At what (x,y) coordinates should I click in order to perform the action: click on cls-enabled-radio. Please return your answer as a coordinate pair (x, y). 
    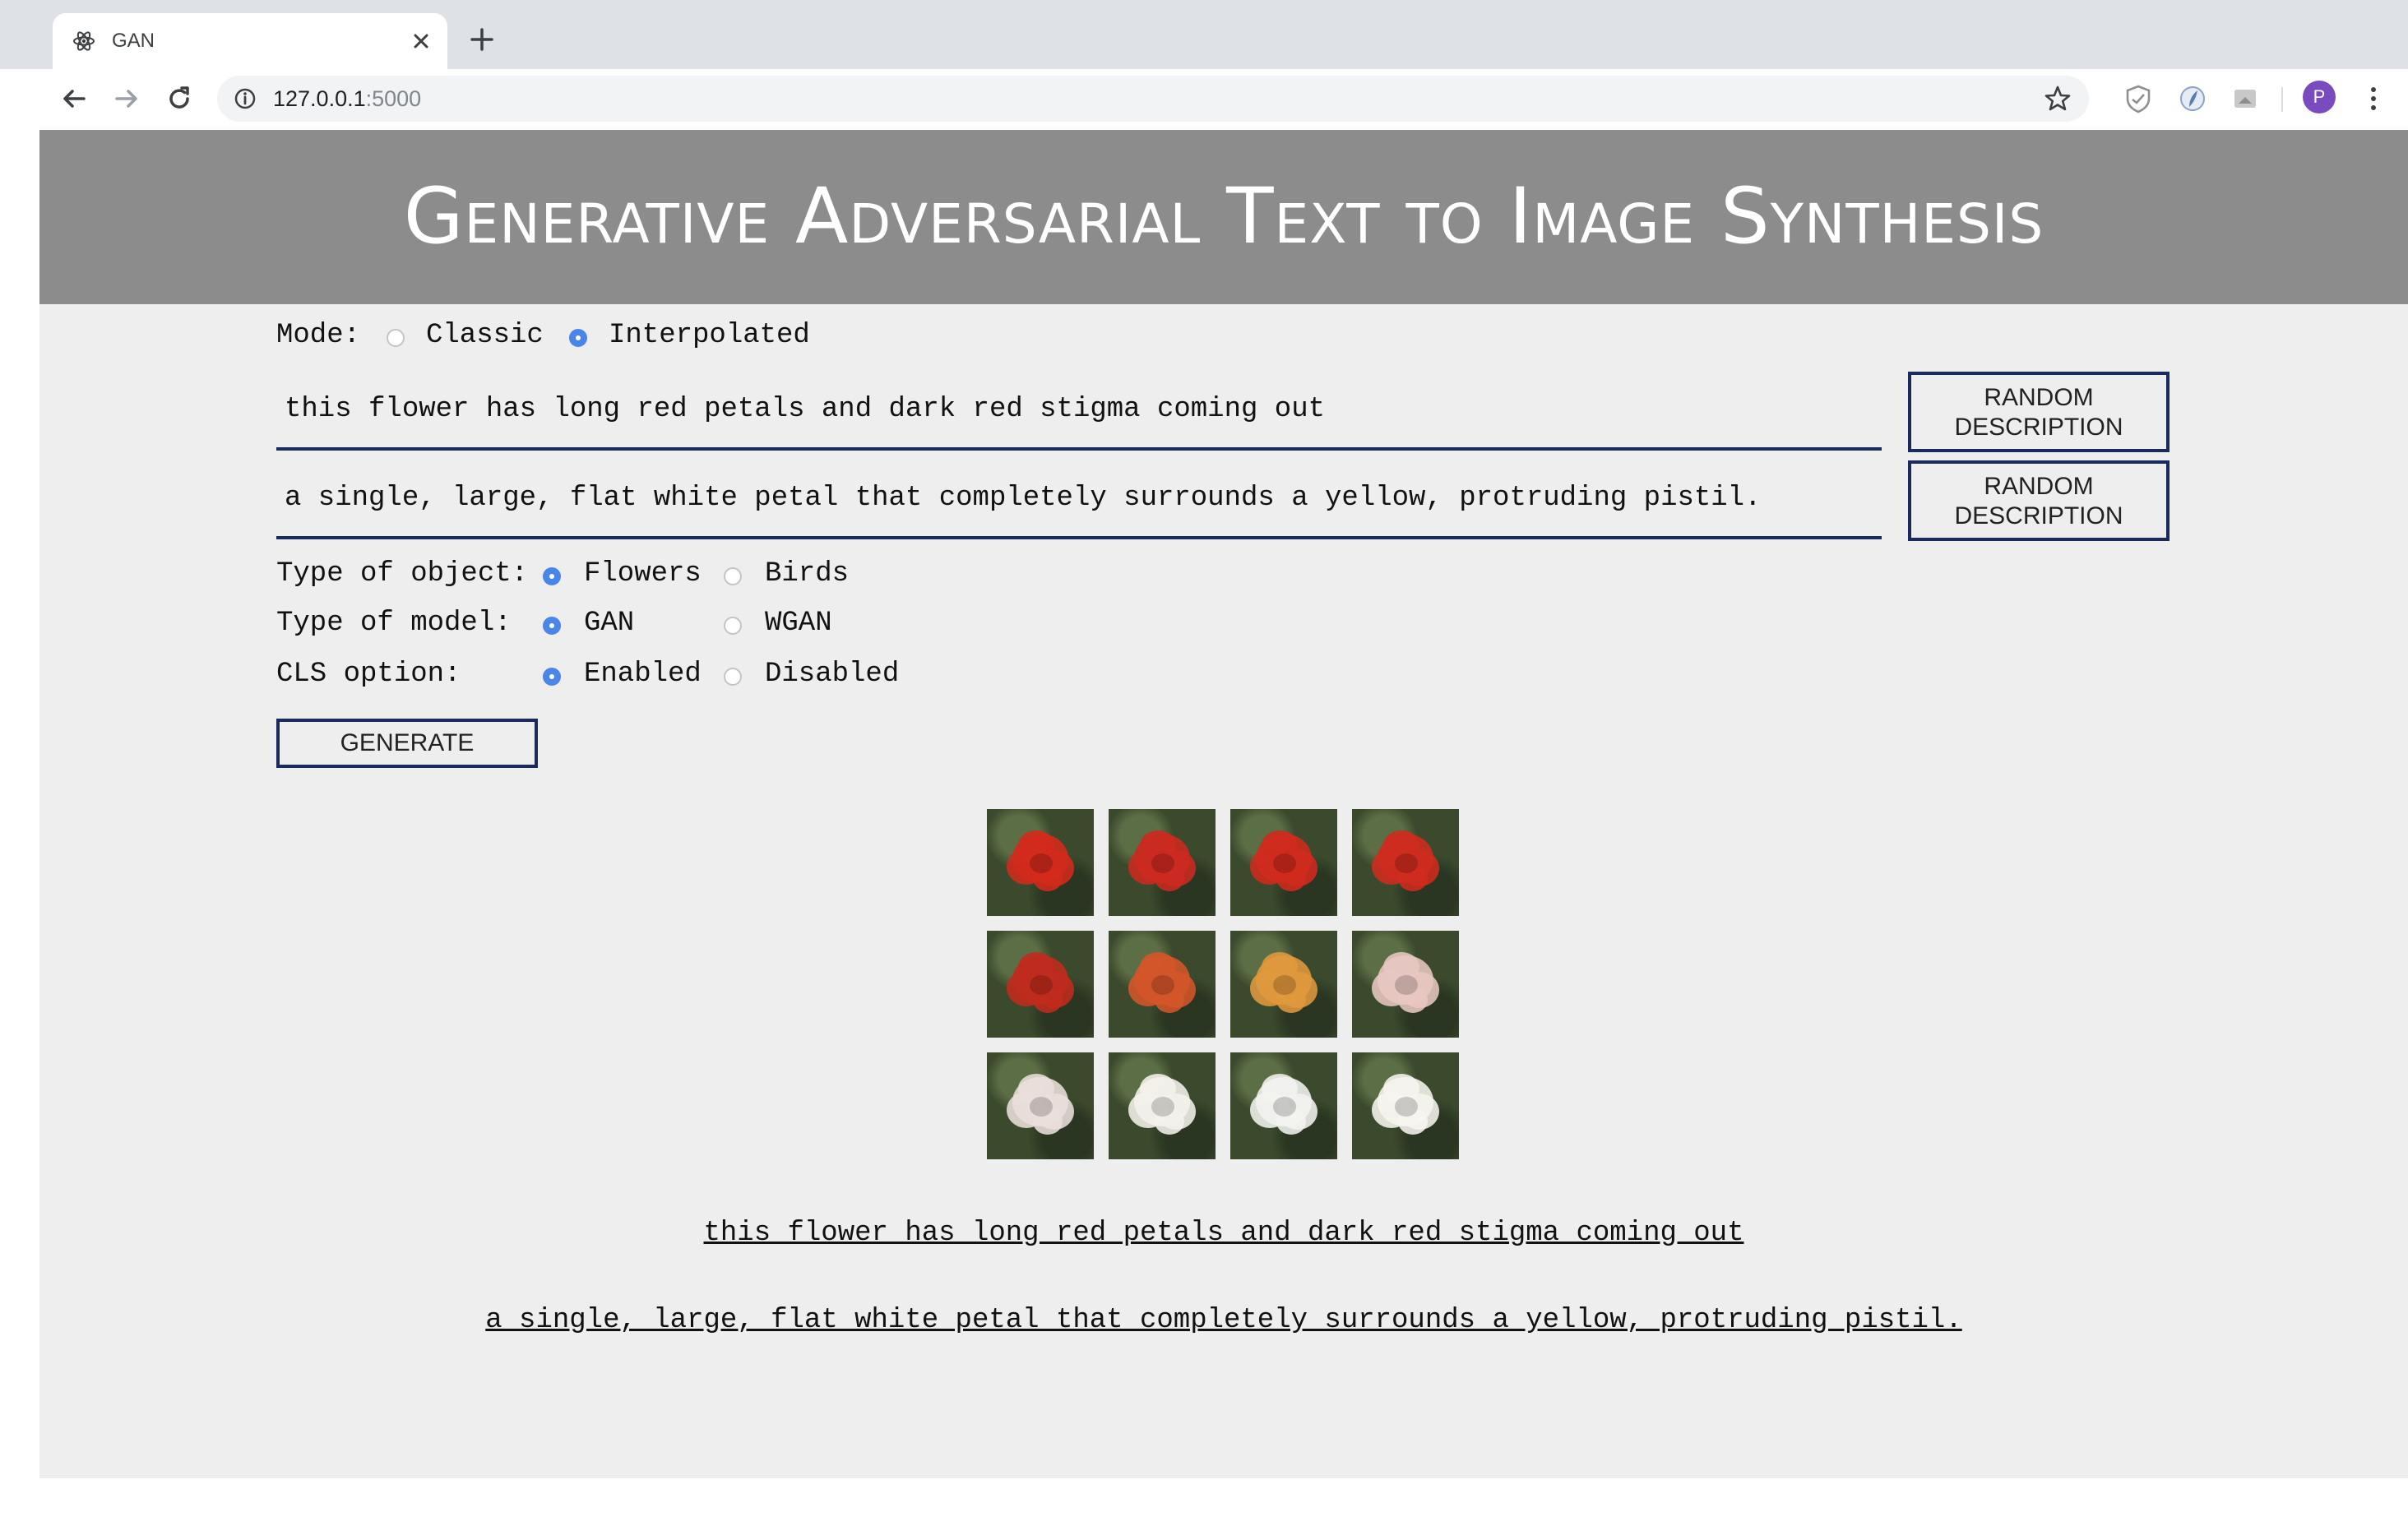
    Looking at the image, I should click on (552, 677).